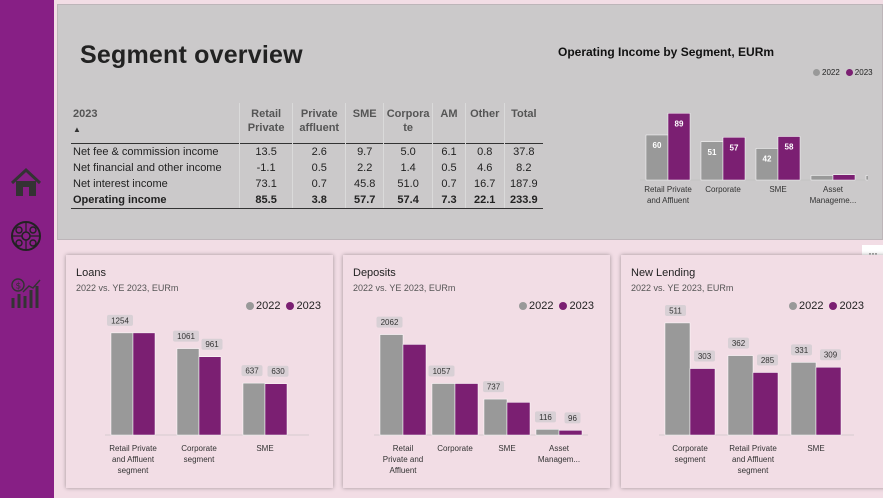 Image resolution: width=883 pixels, height=498 pixels. Describe the element at coordinates (690, 459) in the screenshot. I see `category-label: segment` at that location.